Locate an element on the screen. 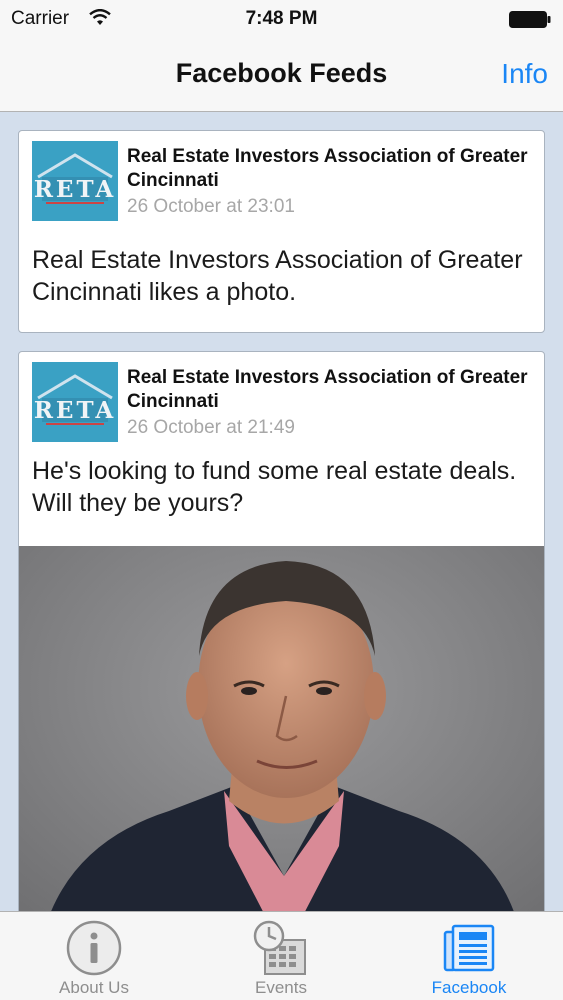 This screenshot has height=1000, width=563. page-title: Facebook Feeds is located at coordinates (281, 73).